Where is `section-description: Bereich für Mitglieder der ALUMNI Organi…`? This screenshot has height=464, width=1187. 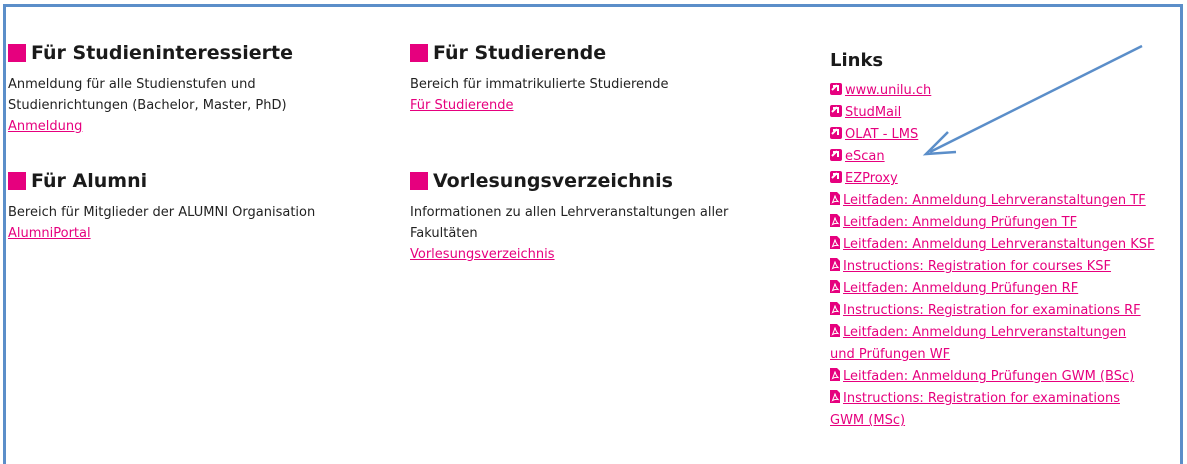
section-description: Bereich für Mitglieder der ALUMNI Organi… is located at coordinates (198, 223).